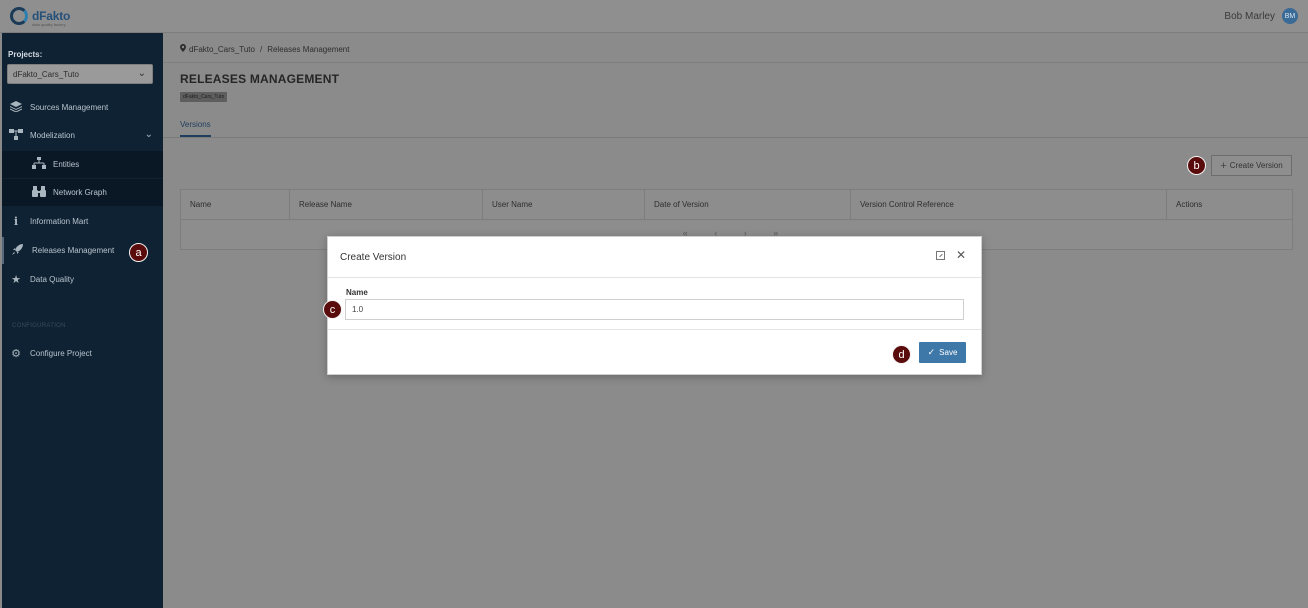 The image size is (1308, 608). Describe the element at coordinates (235, 205) in the screenshot. I see `column-header-name: Name` at that location.